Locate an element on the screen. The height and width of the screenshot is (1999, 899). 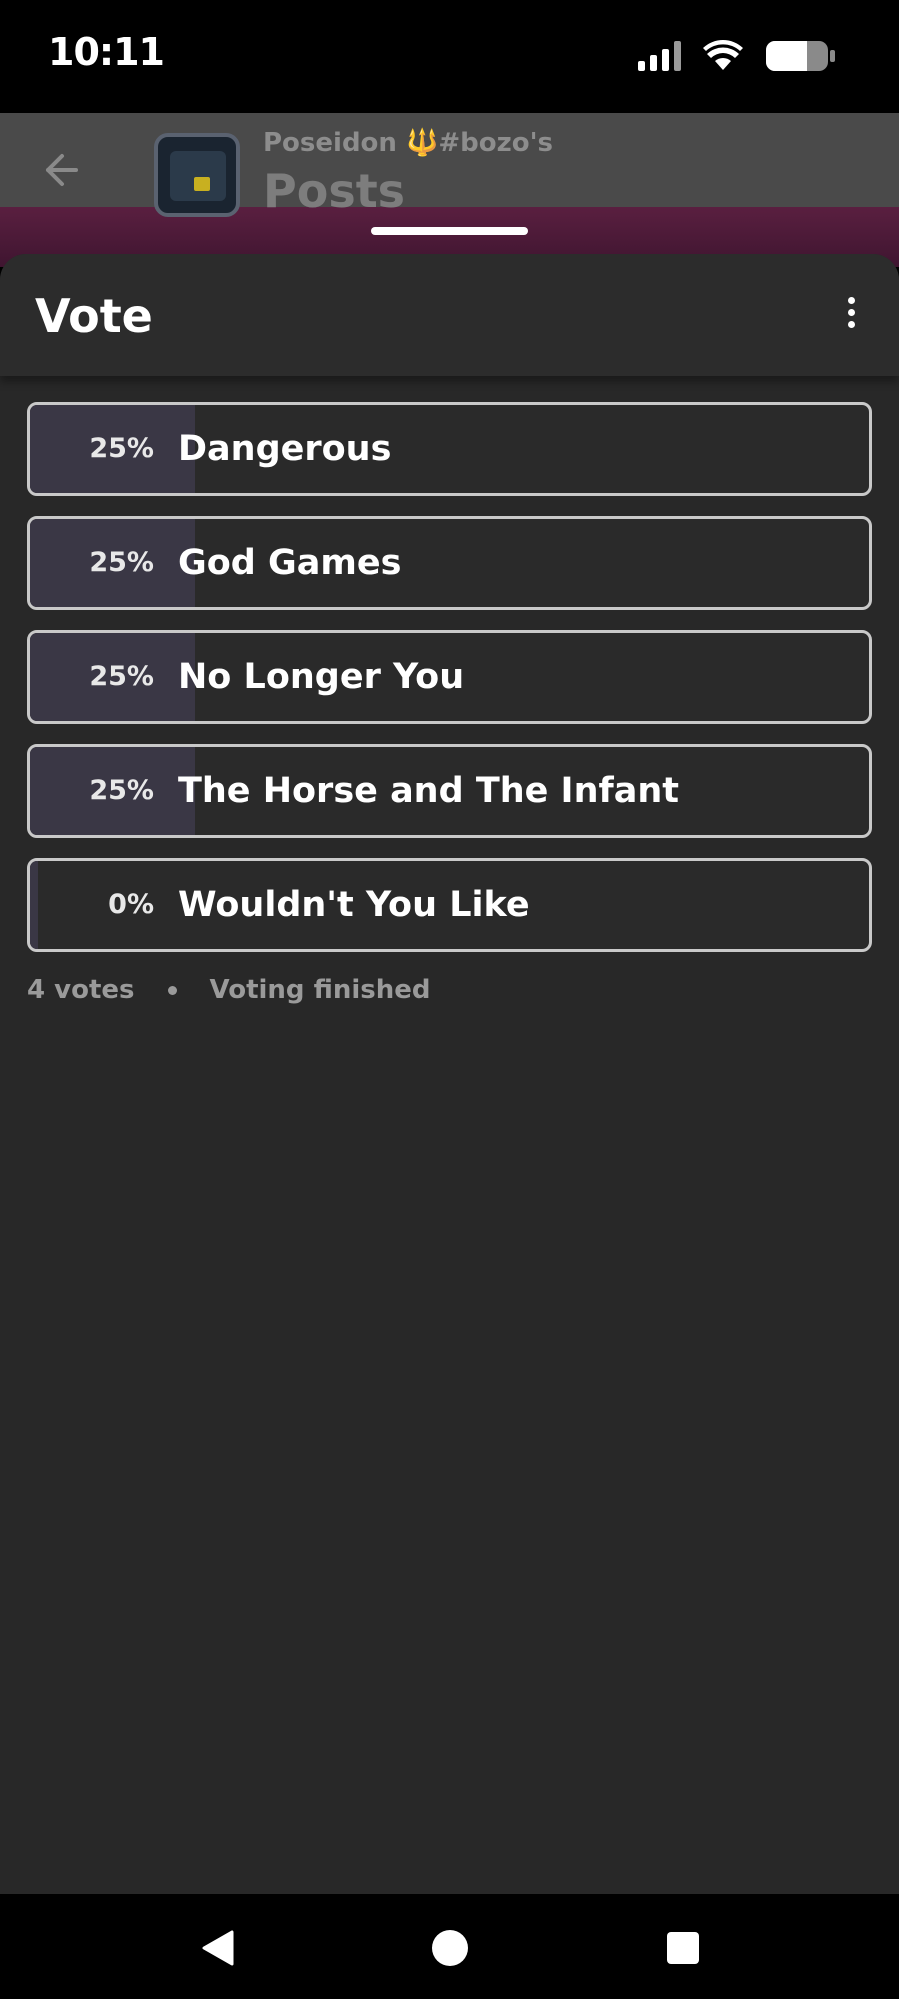
poll-option: 25% The Horse and The Infant is located at coordinates (449, 791).